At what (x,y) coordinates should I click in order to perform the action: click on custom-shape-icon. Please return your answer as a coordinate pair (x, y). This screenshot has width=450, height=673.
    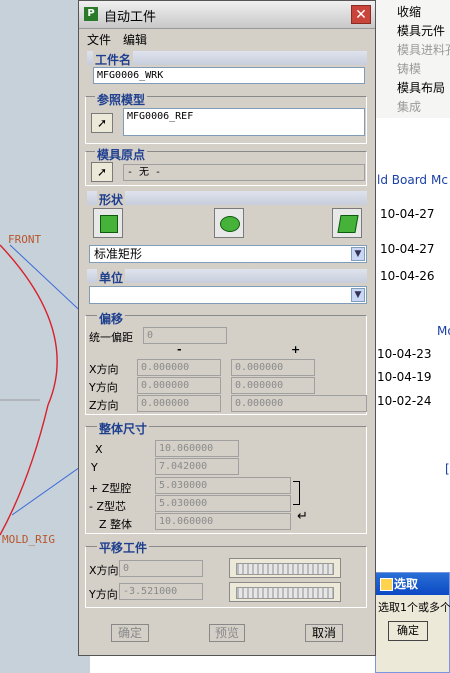
    Looking at the image, I should click on (348, 224).